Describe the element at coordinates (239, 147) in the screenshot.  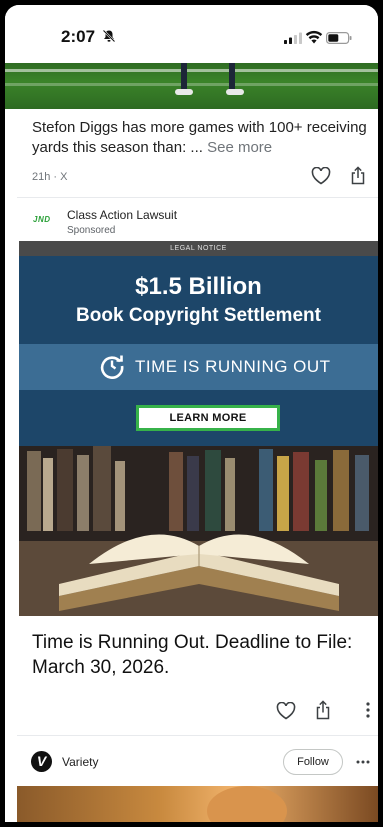
I see `see-more-link: See more` at that location.